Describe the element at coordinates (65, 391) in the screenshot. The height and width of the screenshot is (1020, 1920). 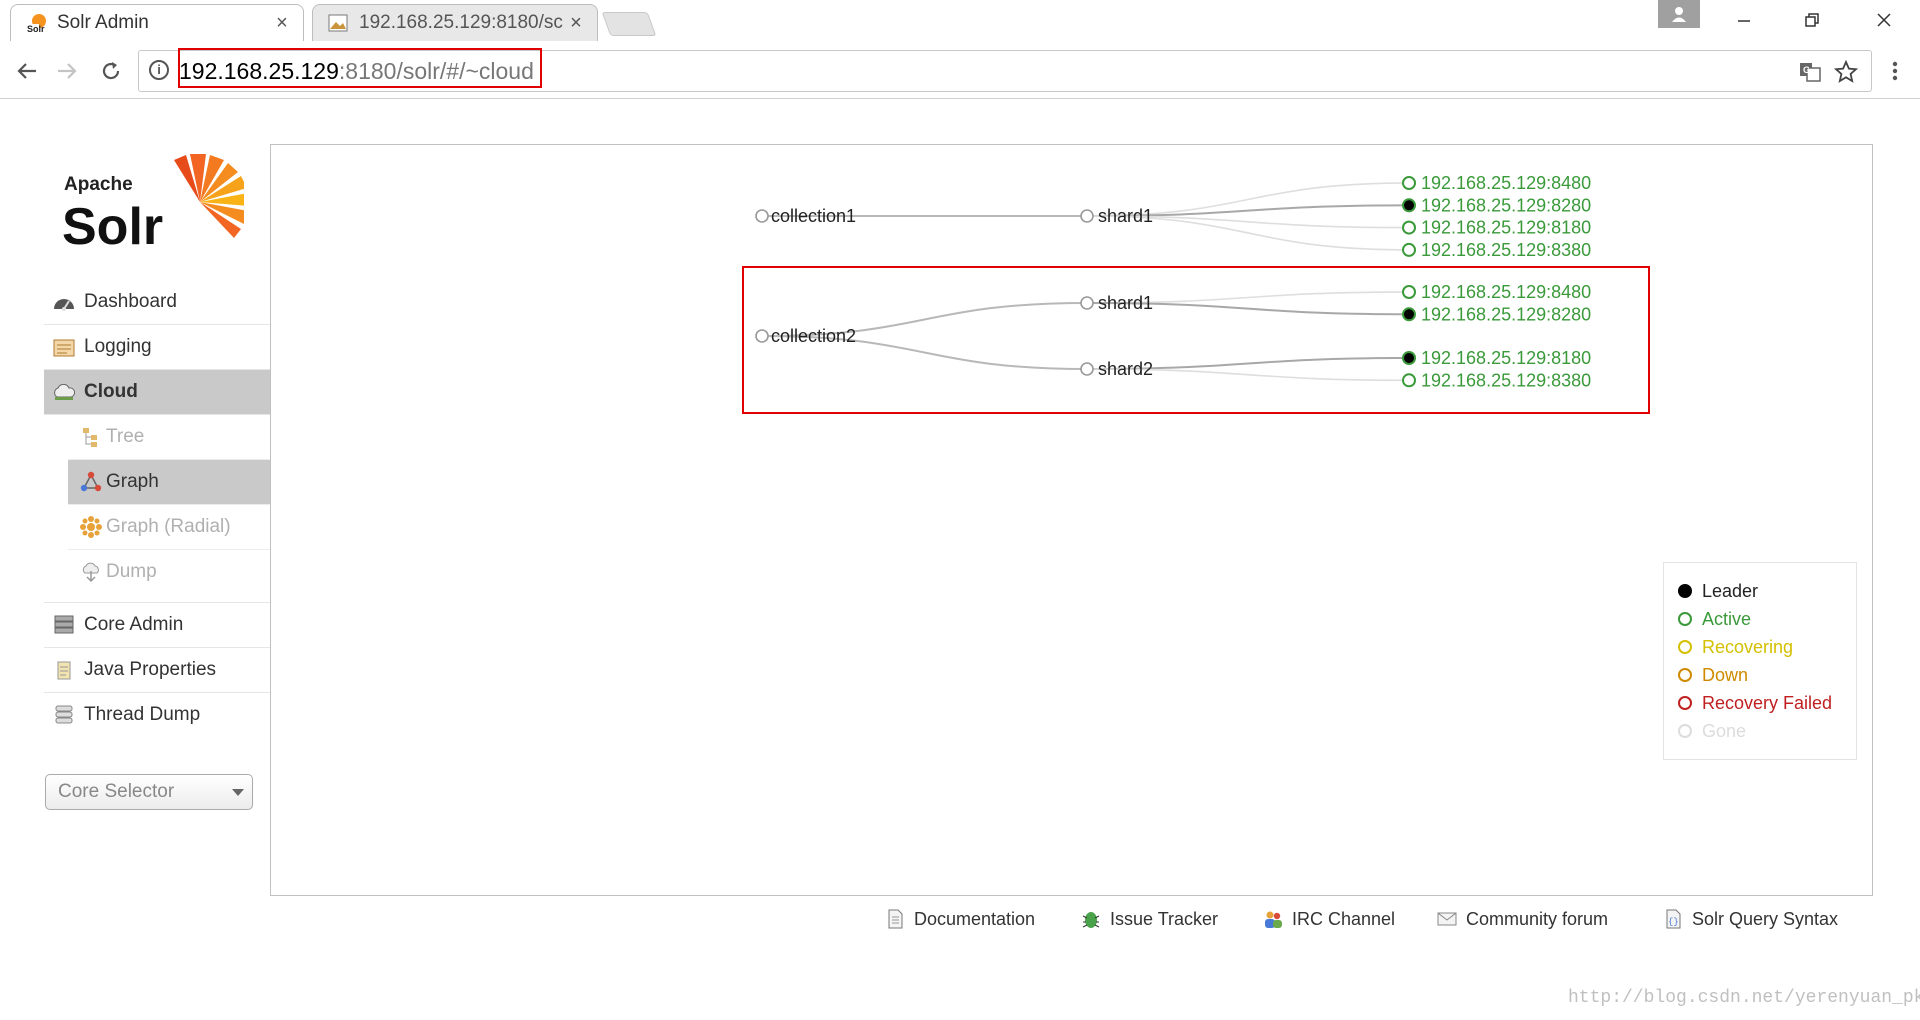
I see `cloud-icon` at that location.